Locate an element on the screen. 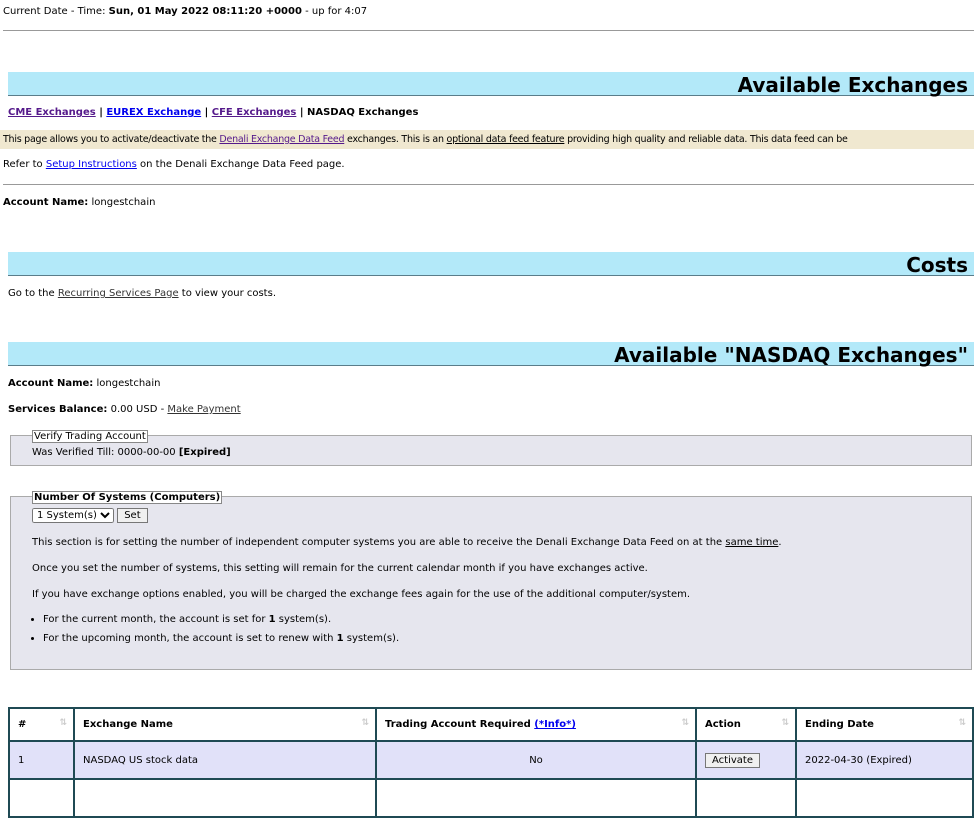  col-name: Exchange Name ⇅ is located at coordinates (225, 724).